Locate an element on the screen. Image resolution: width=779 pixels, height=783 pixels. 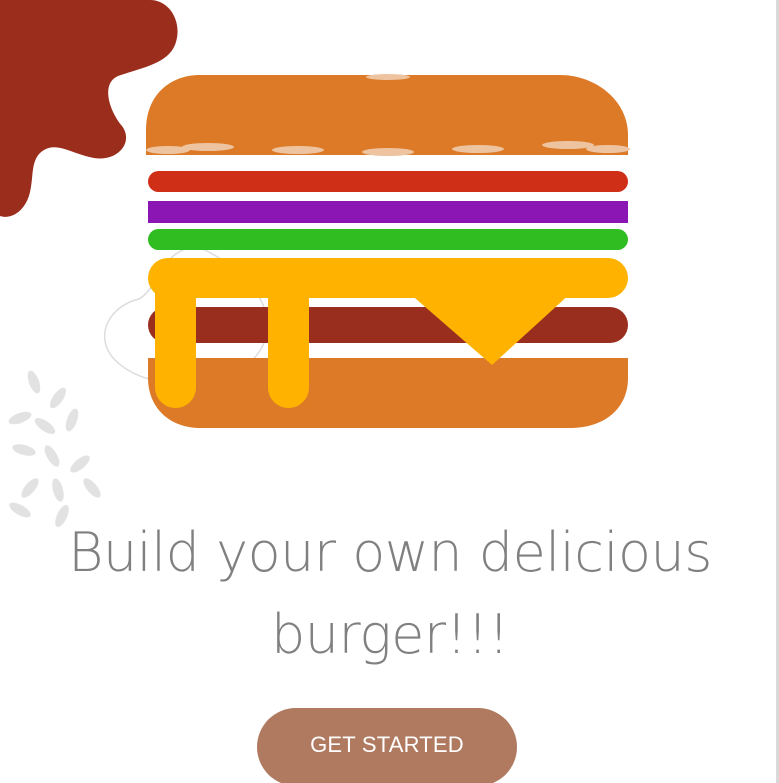
bottom-bun is located at coordinates (388, 393).